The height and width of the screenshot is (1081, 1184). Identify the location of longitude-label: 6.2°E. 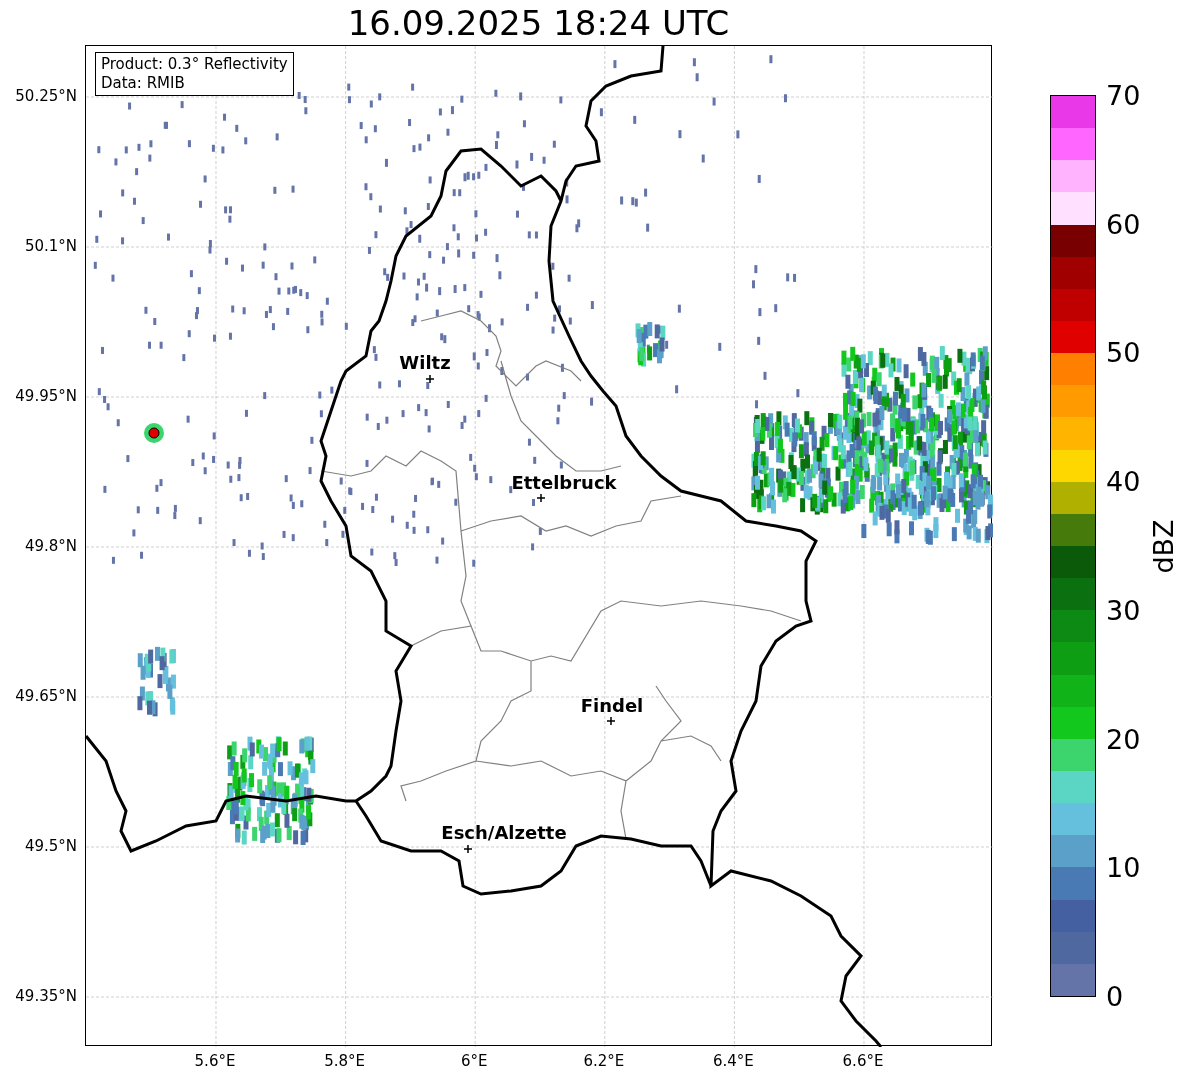
(604, 1061).